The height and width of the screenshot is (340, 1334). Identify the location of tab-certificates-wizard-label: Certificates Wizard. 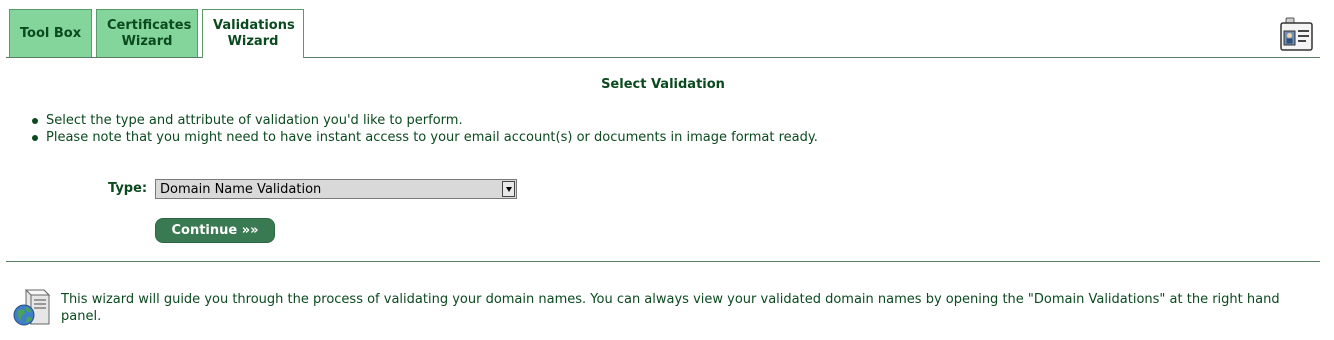
(149, 33).